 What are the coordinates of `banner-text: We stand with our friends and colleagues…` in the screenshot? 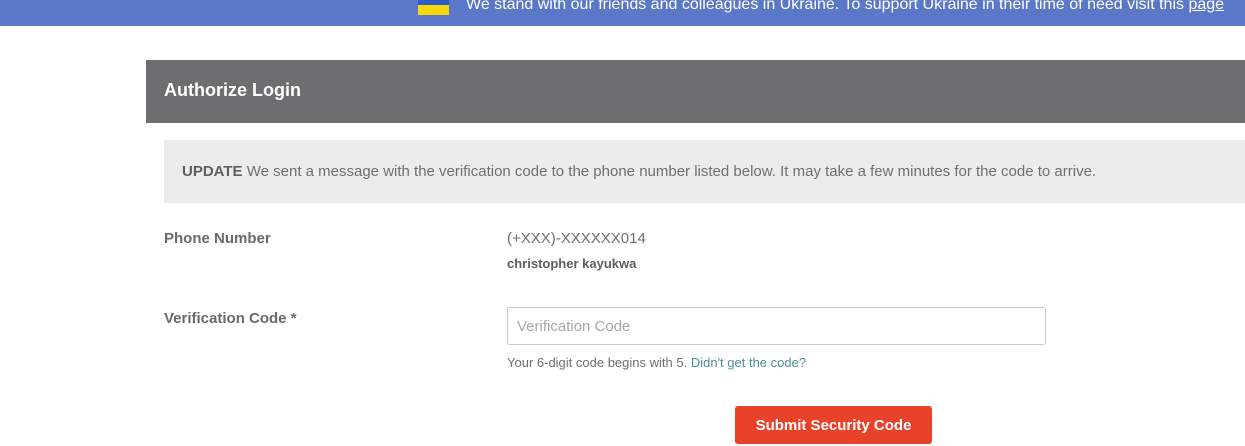 It's located at (845, 7).